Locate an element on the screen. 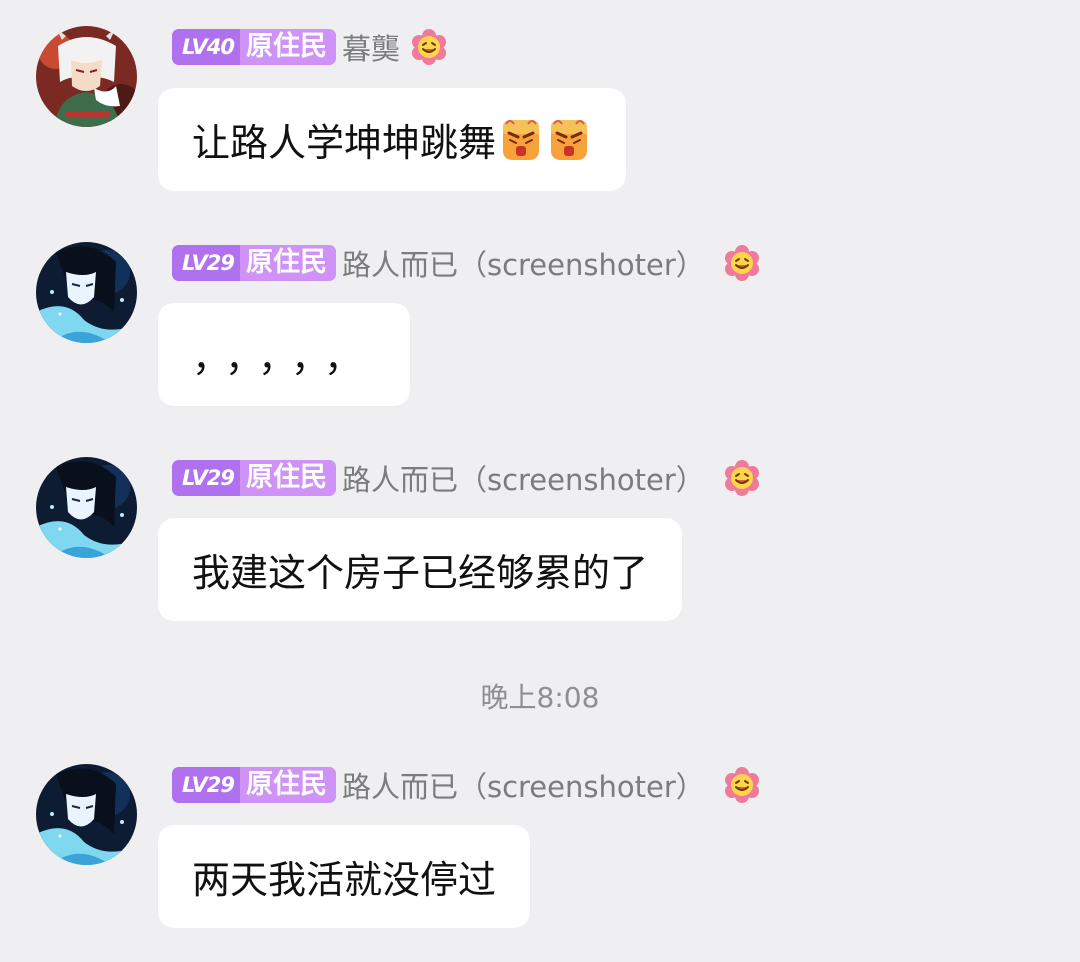 Image resolution: width=1080 pixels, height=962 pixels. message-header: LV40 原住民 暮龑 is located at coordinates (310, 47).